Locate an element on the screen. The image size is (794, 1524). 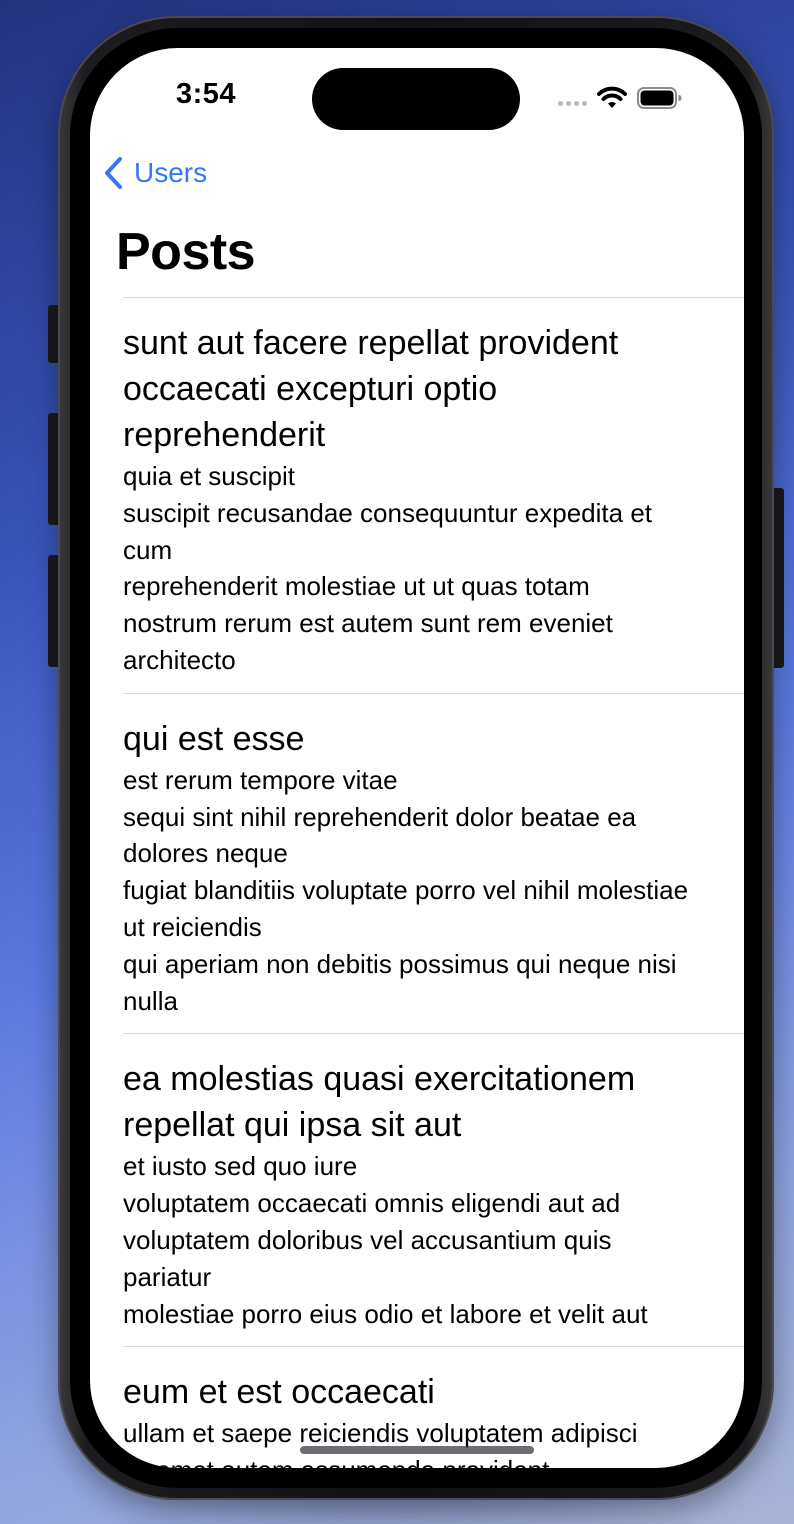
back-button-label: Users is located at coordinates (171, 172).